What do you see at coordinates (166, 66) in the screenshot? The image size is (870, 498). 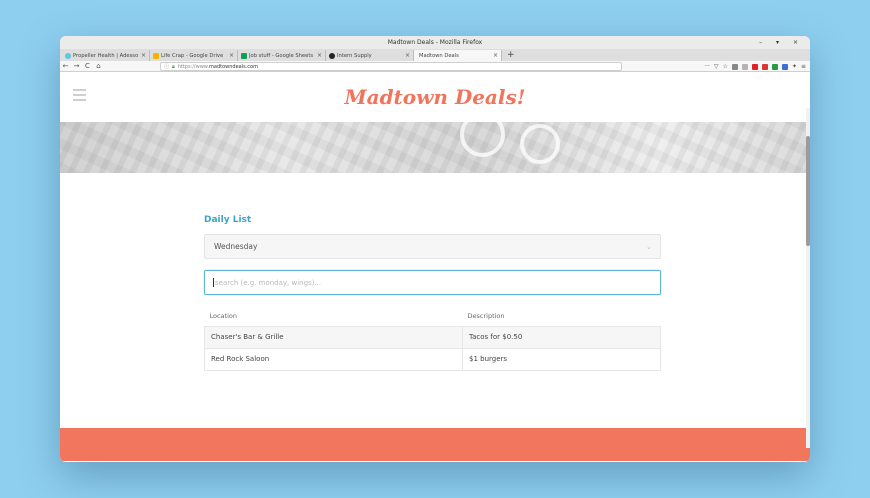 I see `info-icon: ⓘ` at bounding box center [166, 66].